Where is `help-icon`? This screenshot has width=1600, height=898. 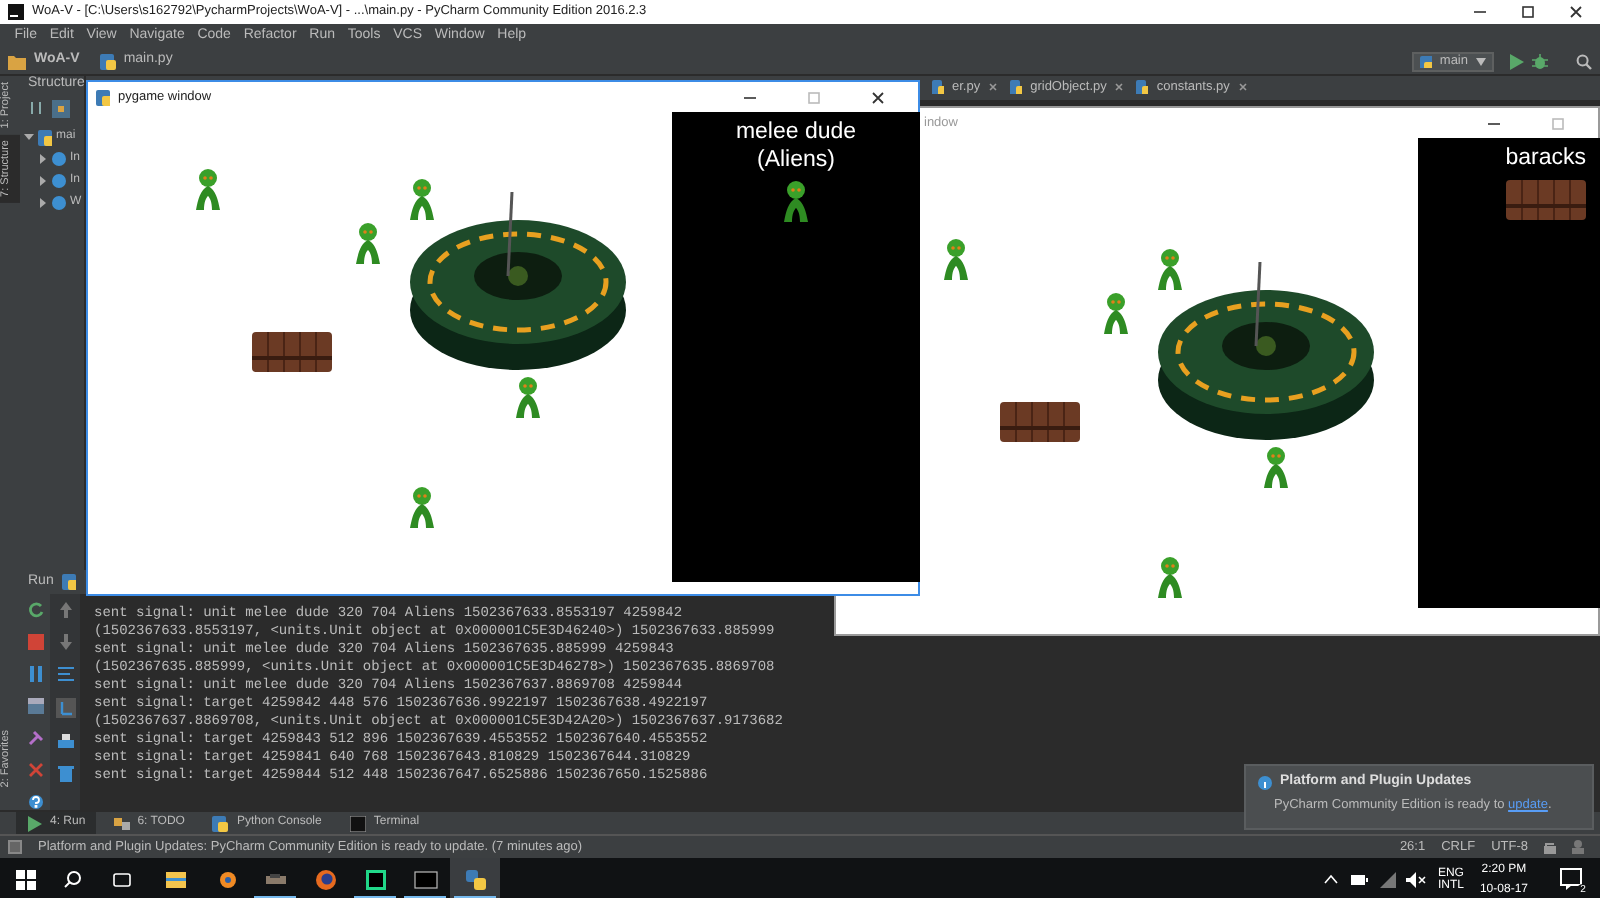
help-icon is located at coordinates (35, 802).